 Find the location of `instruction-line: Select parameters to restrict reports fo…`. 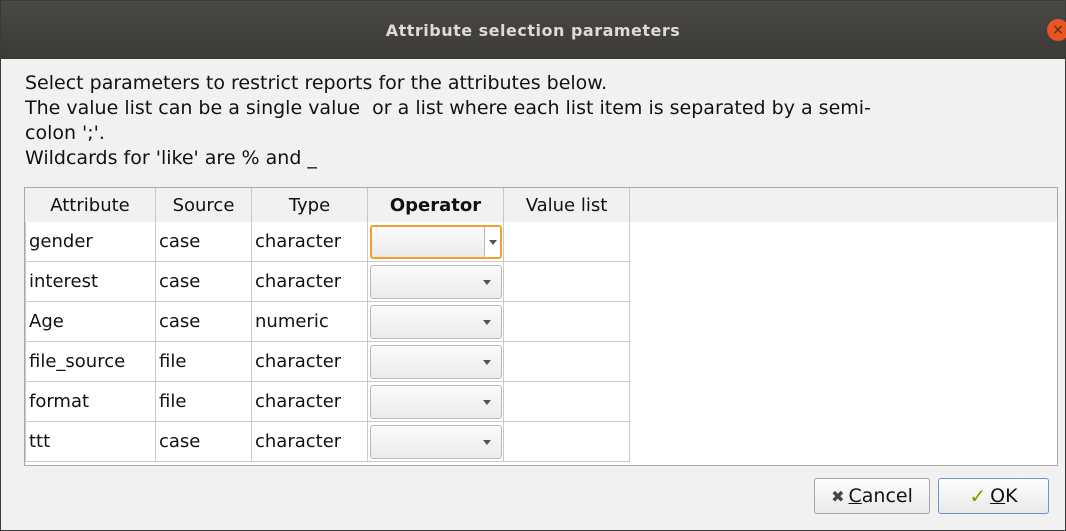

instruction-line: Select parameters to restrict reports fo… is located at coordinates (316, 83).